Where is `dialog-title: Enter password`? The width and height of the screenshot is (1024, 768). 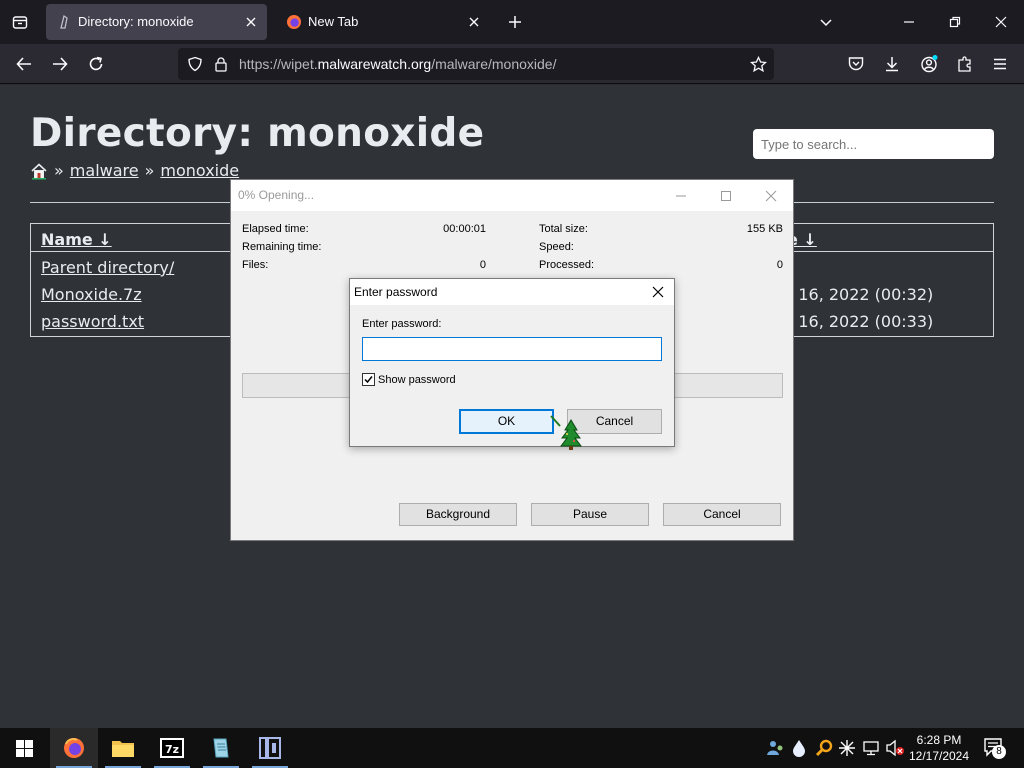 dialog-title: Enter password is located at coordinates (396, 292).